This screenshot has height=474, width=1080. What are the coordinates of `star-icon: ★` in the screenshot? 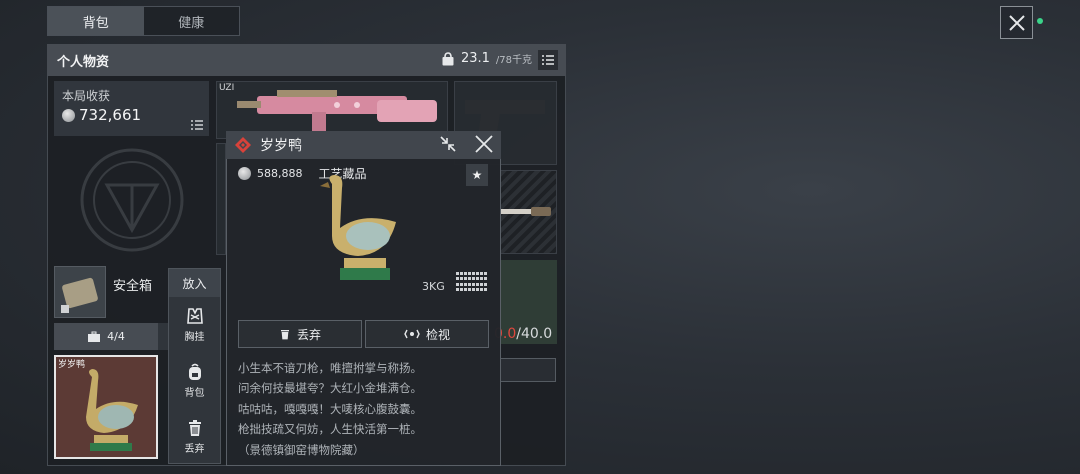 It's located at (477, 175).